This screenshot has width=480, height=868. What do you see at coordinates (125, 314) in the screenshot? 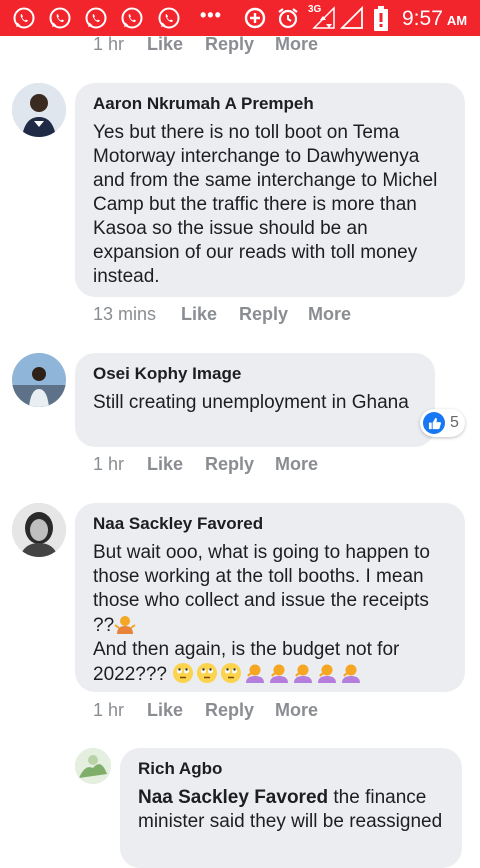
I see `comment-time: 13 mins` at bounding box center [125, 314].